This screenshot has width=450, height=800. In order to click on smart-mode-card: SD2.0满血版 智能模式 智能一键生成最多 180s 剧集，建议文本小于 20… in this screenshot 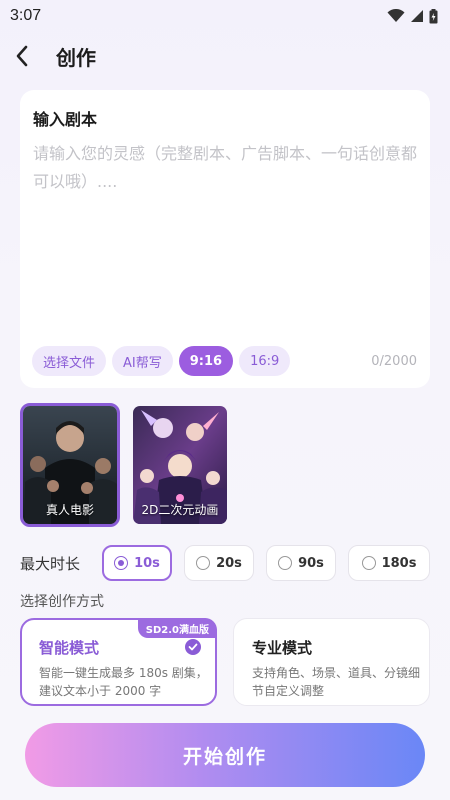, I will do `click(118, 662)`.